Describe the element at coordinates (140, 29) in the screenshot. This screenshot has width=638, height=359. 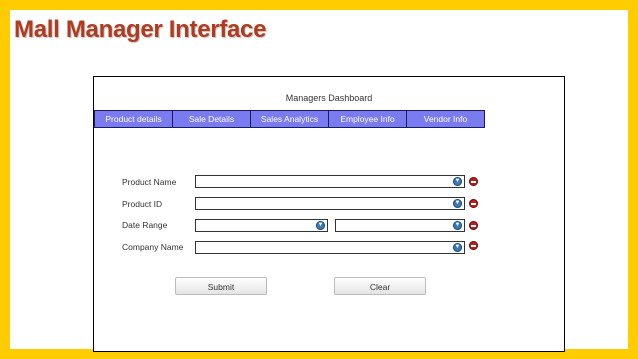
I see `slide-title: Mall Manager Interface` at that location.